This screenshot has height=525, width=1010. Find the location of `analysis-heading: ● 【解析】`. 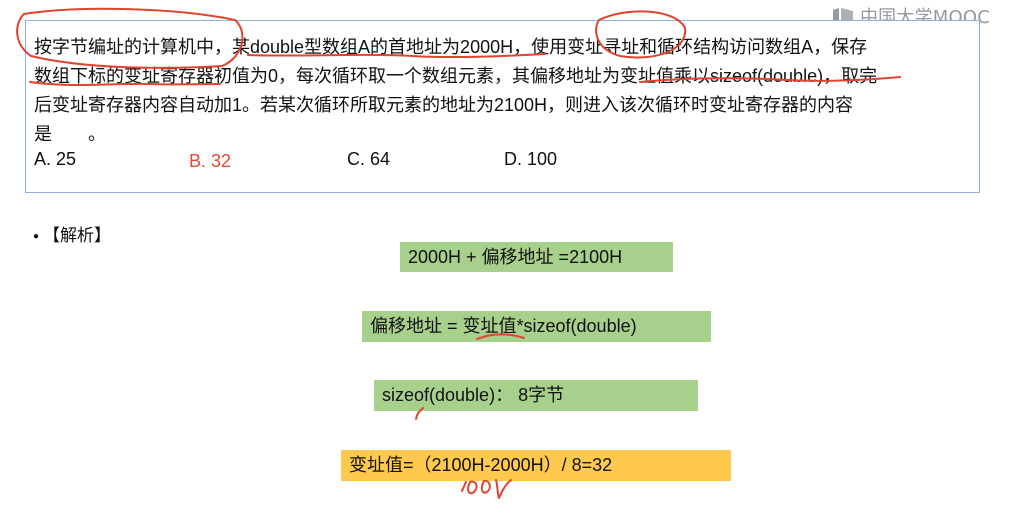

analysis-heading: ● 【解析】 is located at coordinates (72, 236).